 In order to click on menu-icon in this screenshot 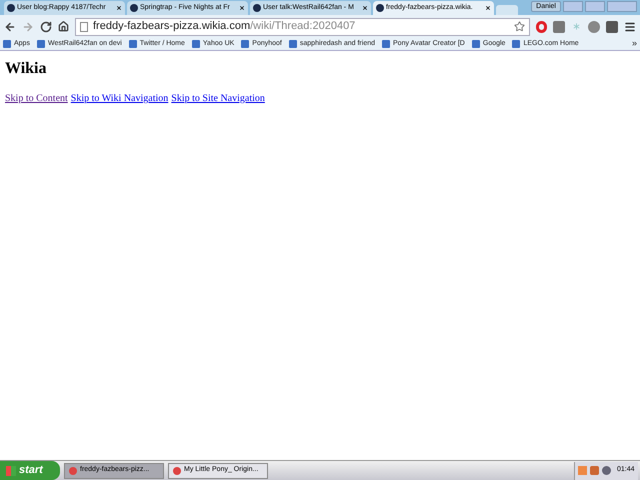, I will do `click(630, 26)`.